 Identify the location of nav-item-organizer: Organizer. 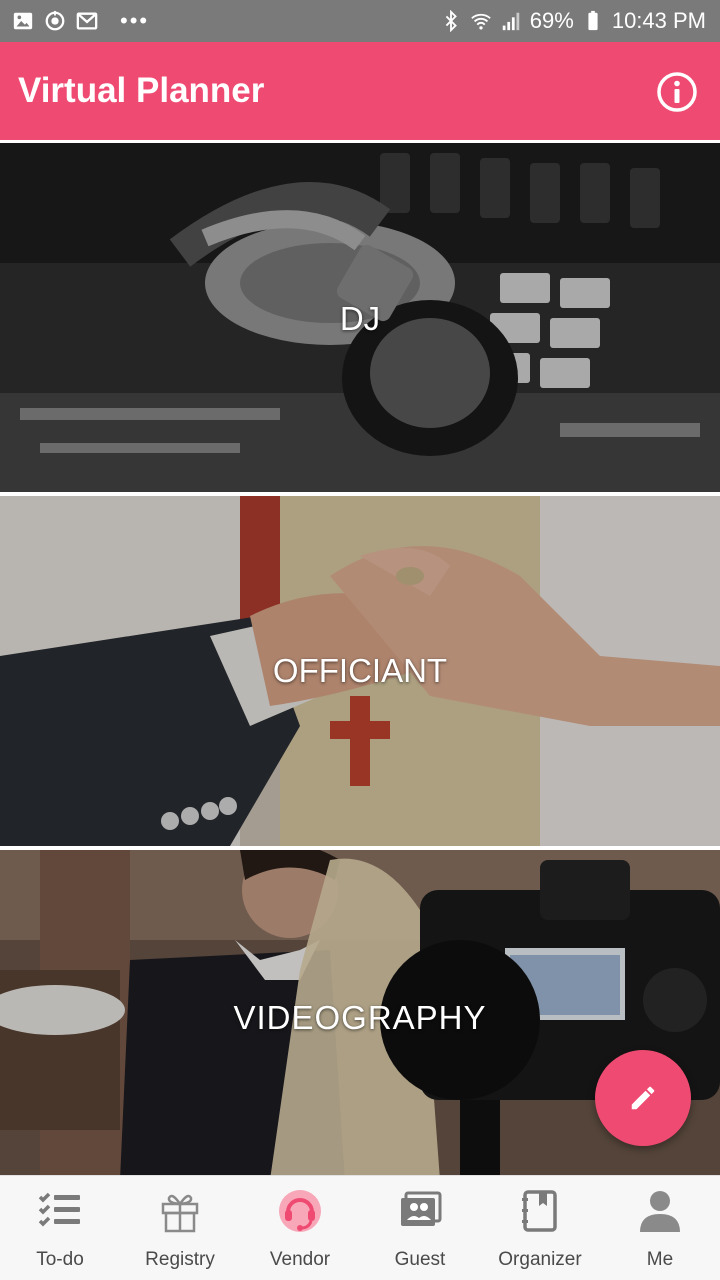
(540, 1228).